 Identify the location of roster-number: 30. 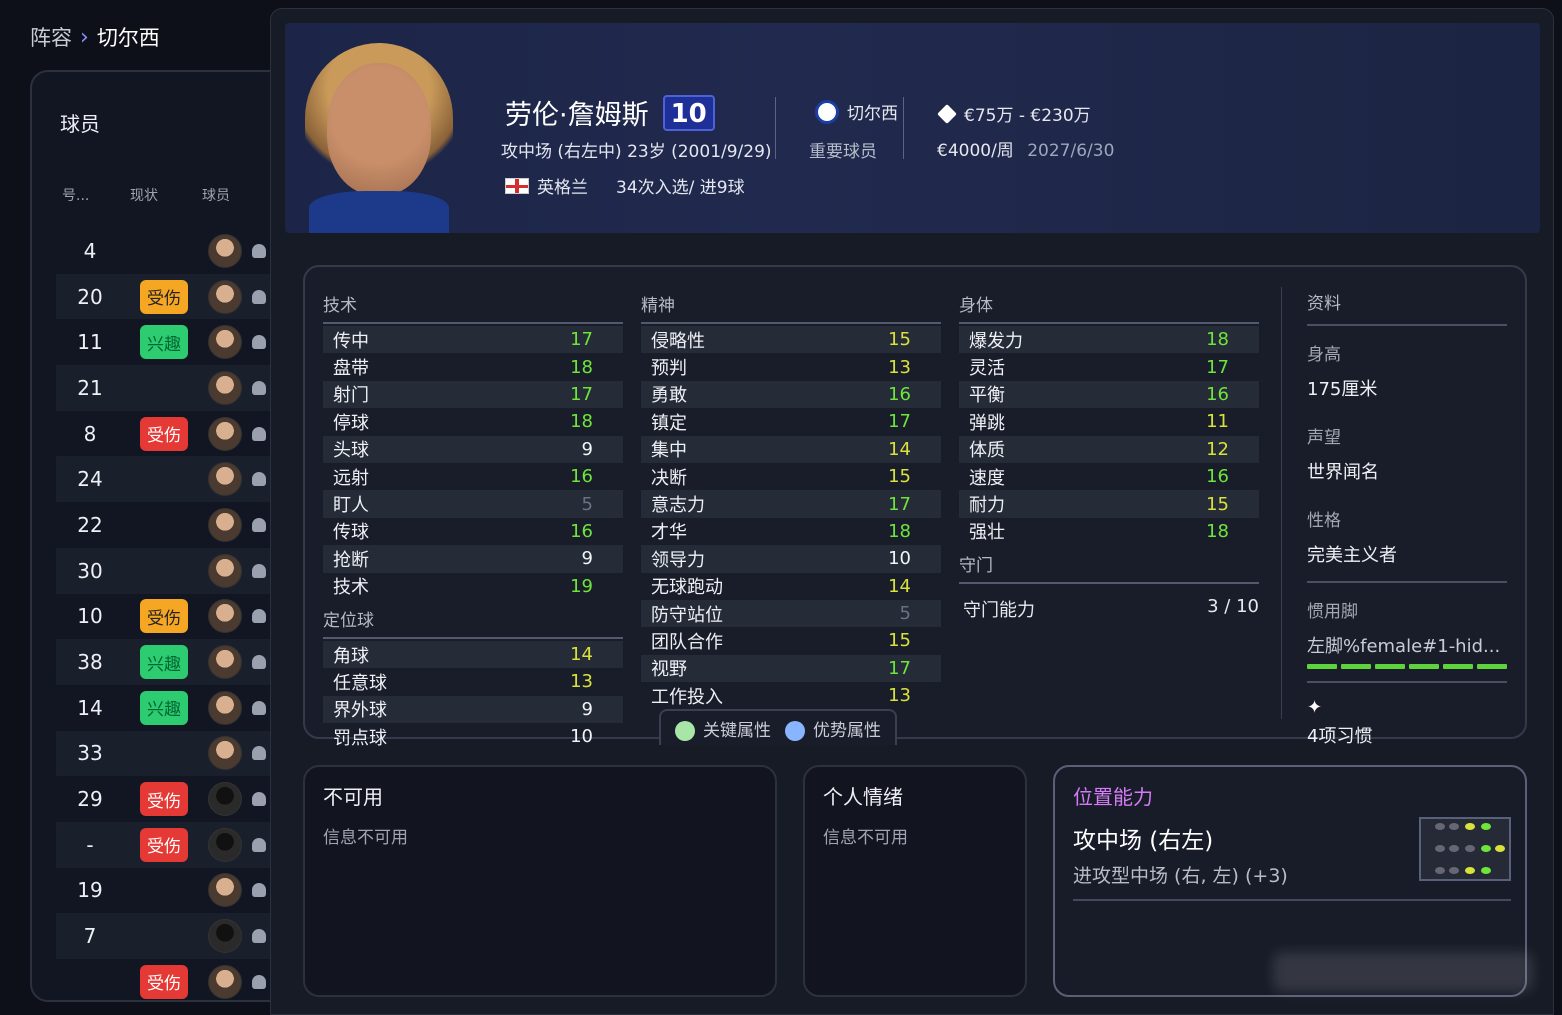
(90, 570).